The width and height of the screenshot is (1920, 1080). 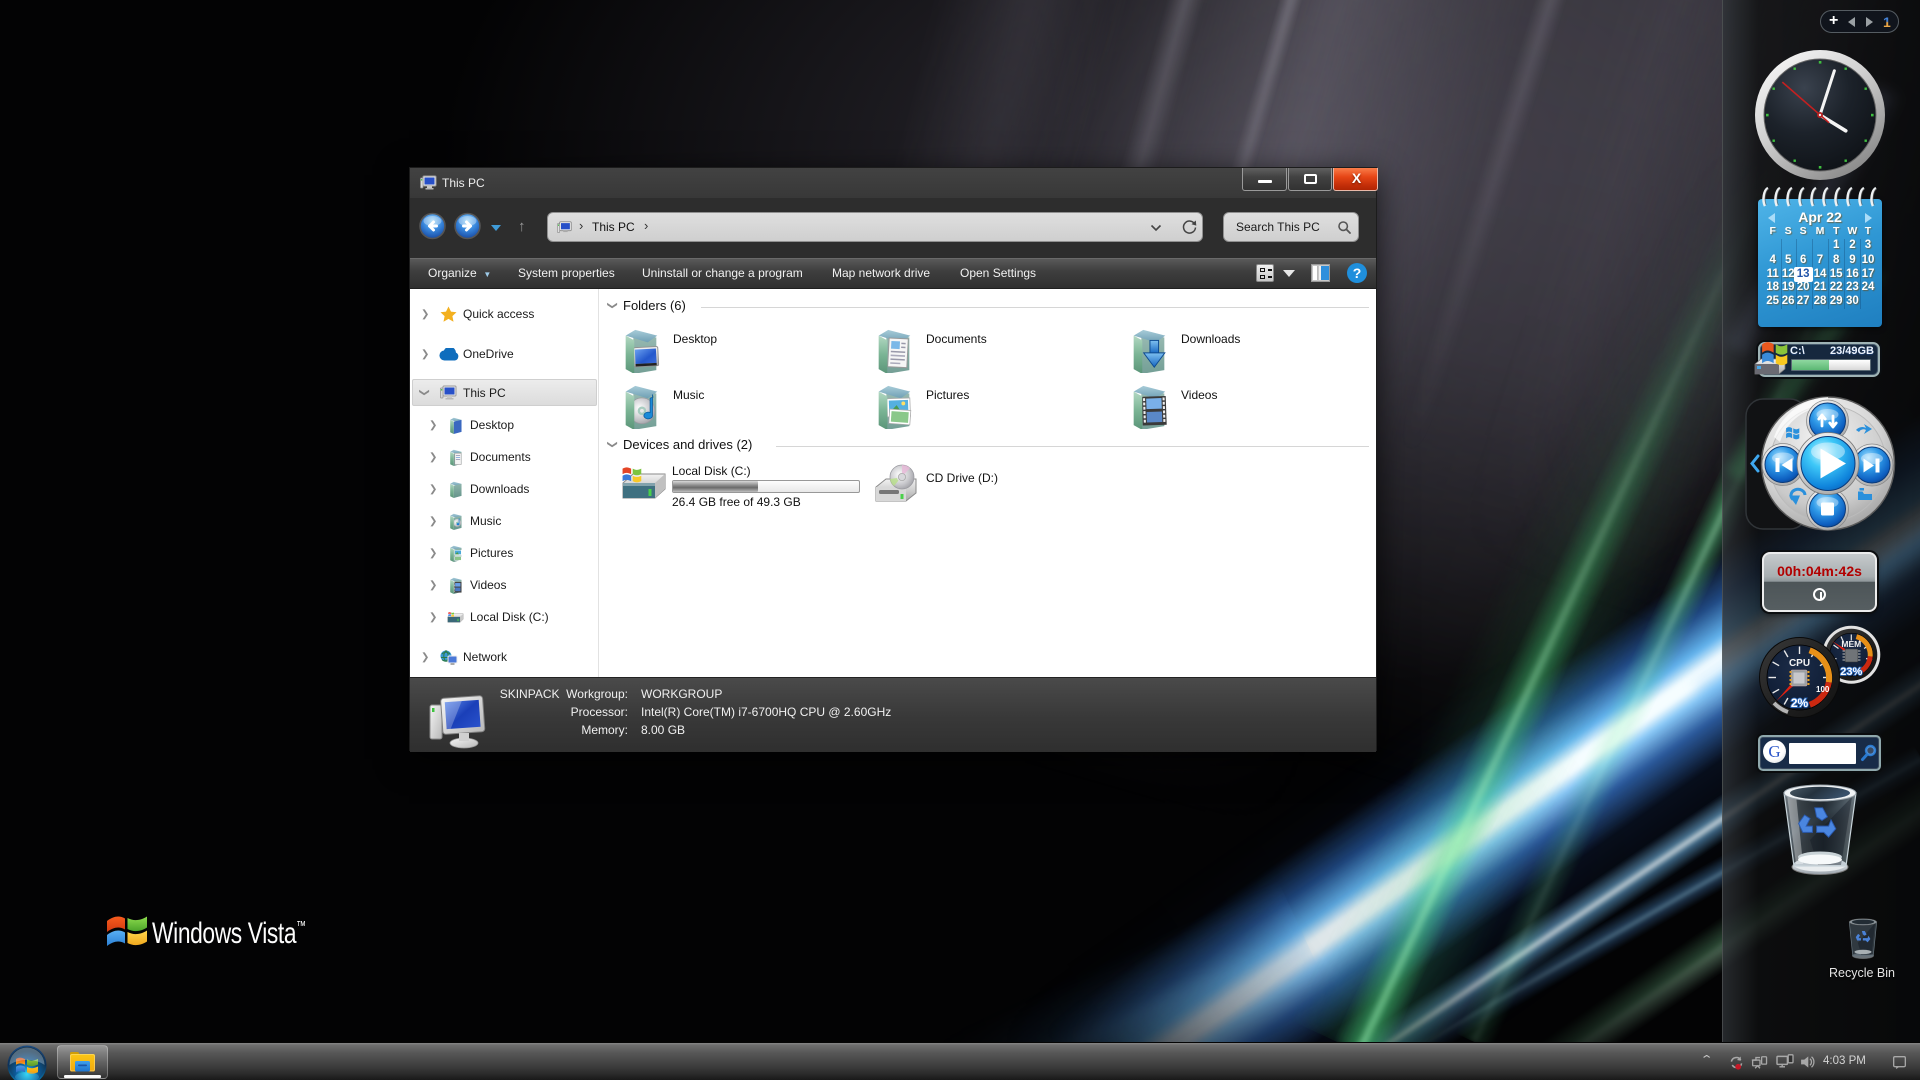 What do you see at coordinates (1851, 644) in the screenshot?
I see `svg-text: MEM` at bounding box center [1851, 644].